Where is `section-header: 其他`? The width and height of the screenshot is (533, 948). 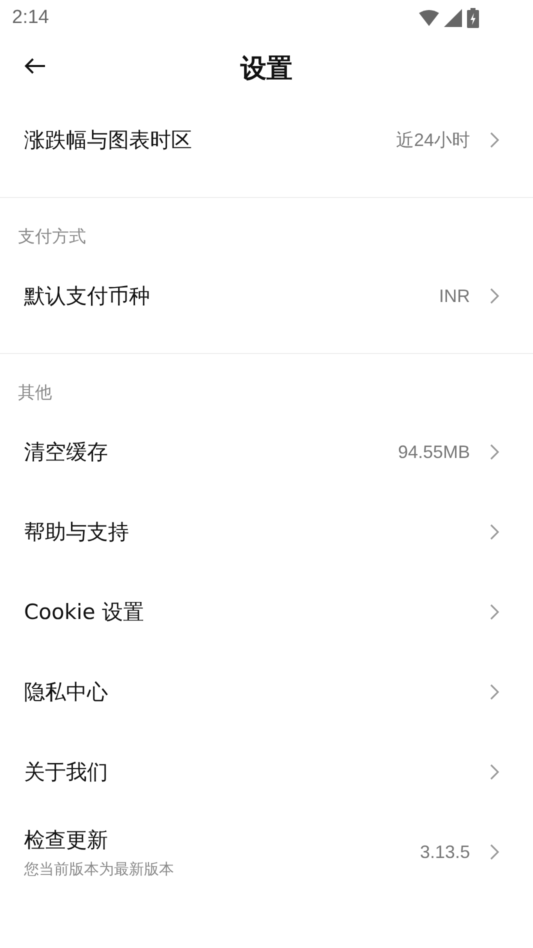 section-header: 其他 is located at coordinates (35, 393).